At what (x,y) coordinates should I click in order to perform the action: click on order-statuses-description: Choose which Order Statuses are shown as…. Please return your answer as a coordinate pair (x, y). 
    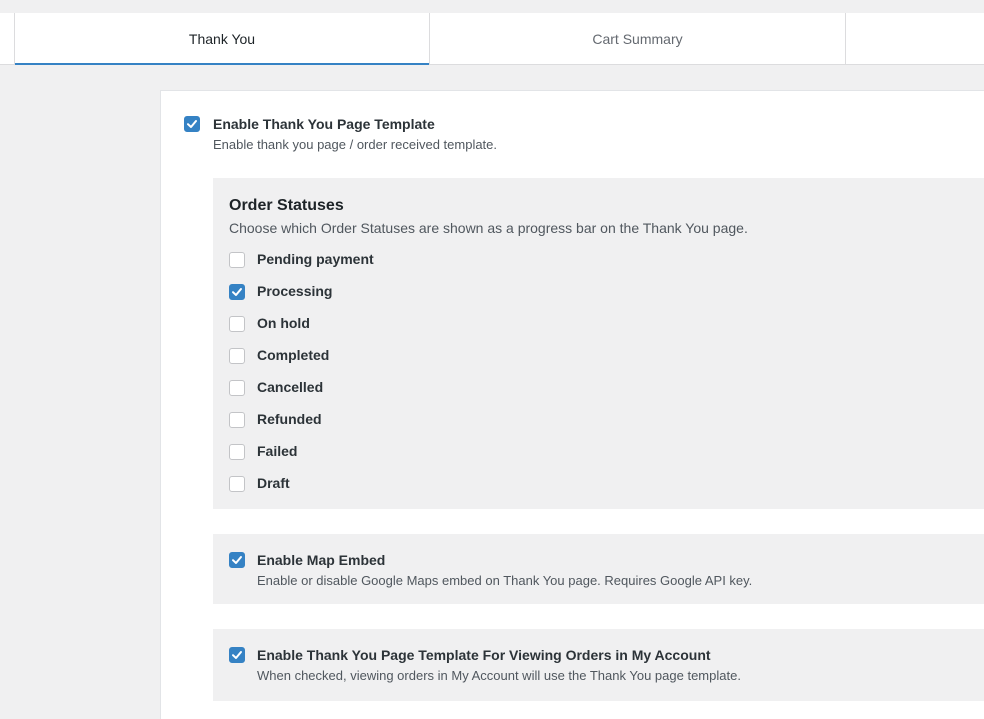
    Looking at the image, I should click on (488, 228).